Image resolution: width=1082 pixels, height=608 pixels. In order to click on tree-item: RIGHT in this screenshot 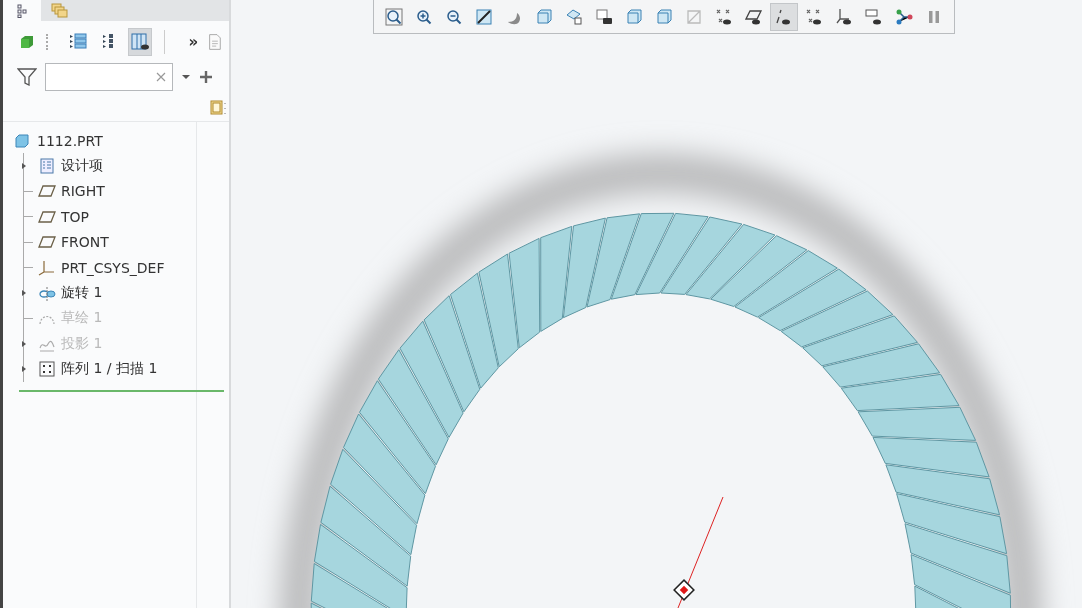, I will do `click(110, 191)`.